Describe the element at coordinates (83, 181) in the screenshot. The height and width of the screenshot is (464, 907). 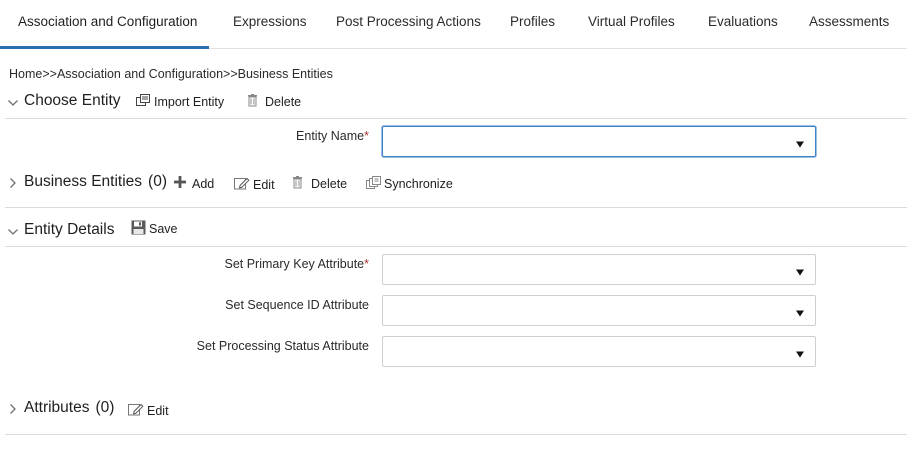
I see `business-entities-title: Business Entities` at that location.